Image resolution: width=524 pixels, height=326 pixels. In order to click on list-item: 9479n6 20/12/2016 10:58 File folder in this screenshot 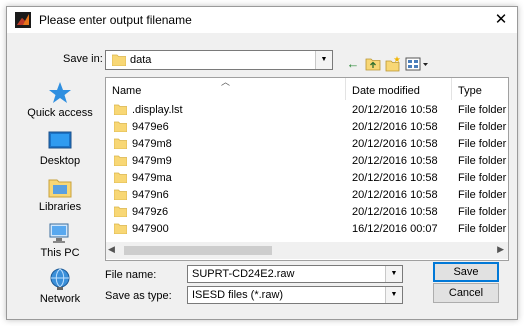, I will do `click(307, 195)`.